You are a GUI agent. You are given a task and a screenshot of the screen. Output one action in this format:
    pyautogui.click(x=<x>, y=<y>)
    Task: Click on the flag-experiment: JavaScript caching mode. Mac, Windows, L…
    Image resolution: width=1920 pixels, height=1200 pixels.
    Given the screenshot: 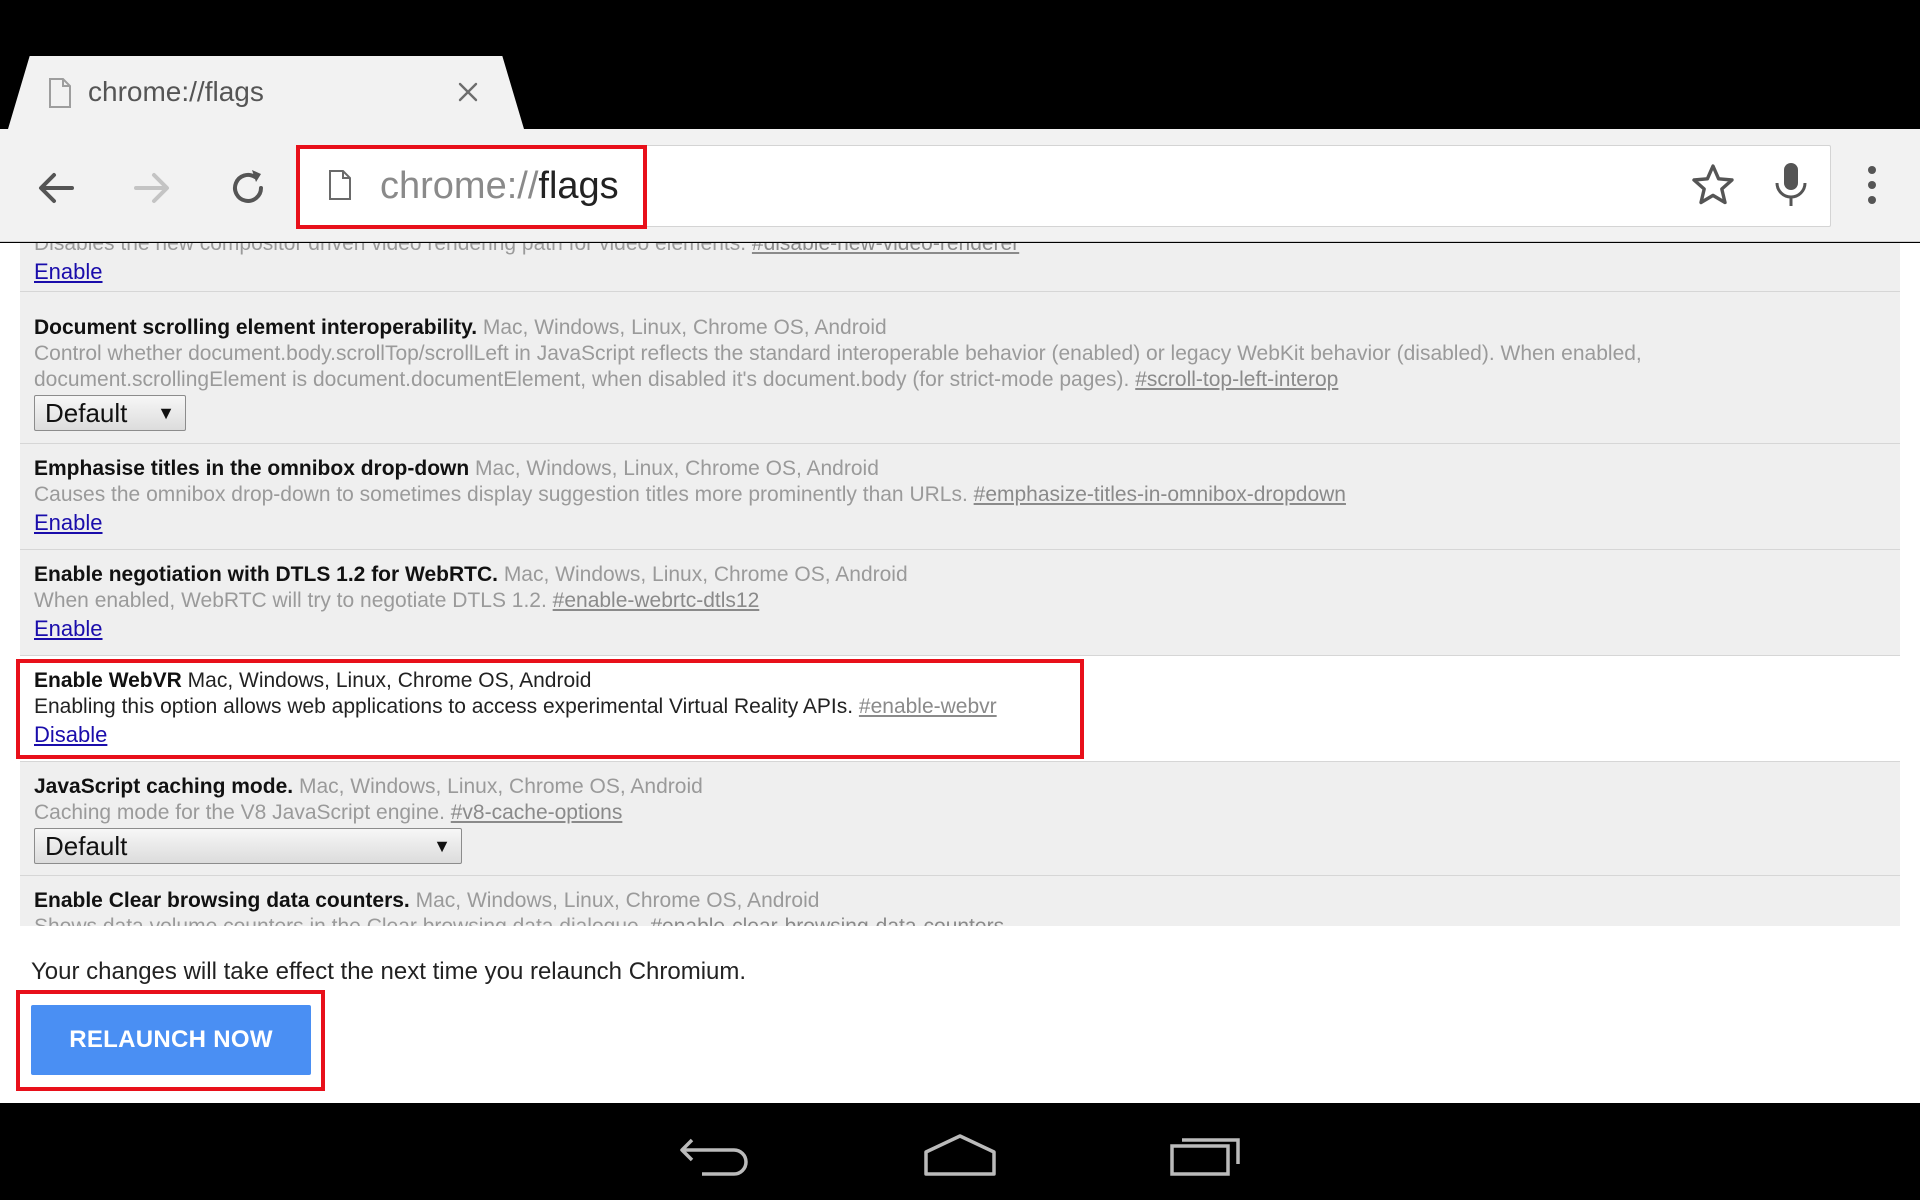 What is the action you would take?
    pyautogui.click(x=960, y=819)
    